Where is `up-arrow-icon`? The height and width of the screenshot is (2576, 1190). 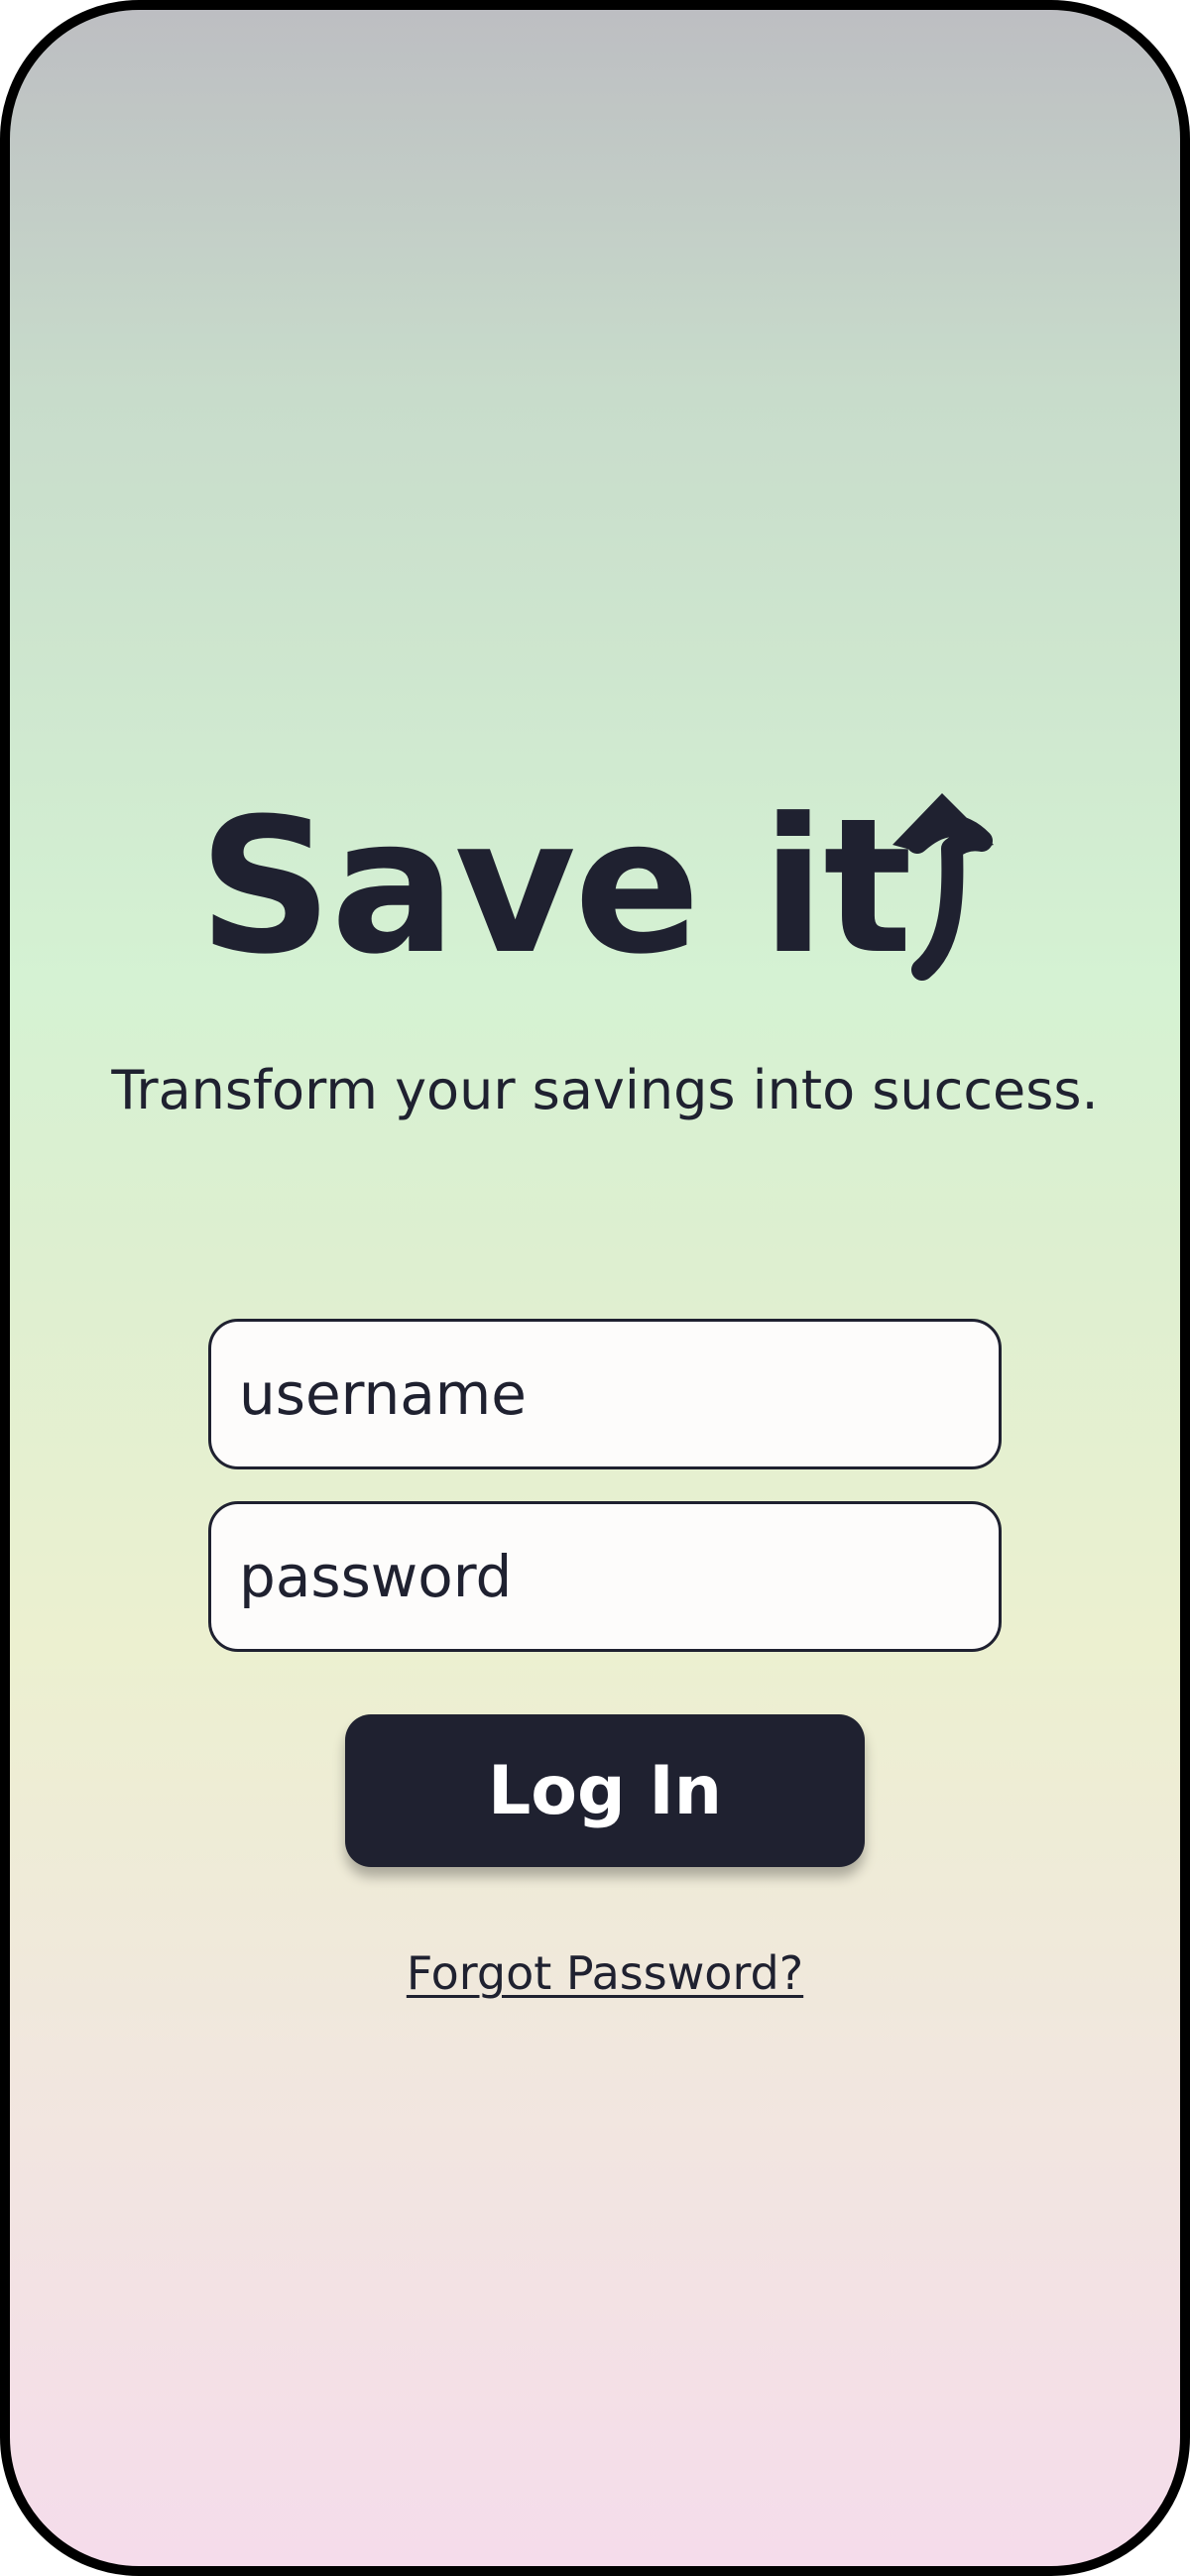
up-arrow-icon is located at coordinates (943, 887).